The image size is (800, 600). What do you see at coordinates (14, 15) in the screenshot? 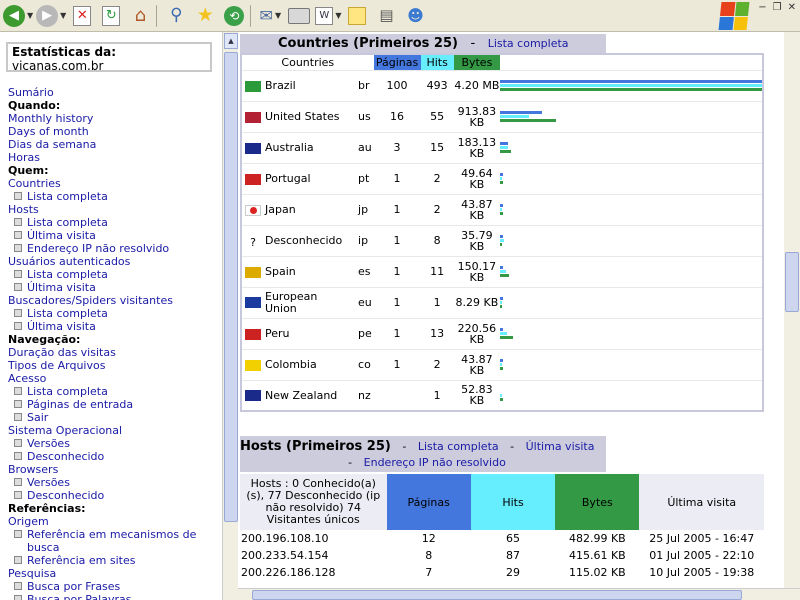
I see `back-arrow-icon: ◀` at bounding box center [14, 15].